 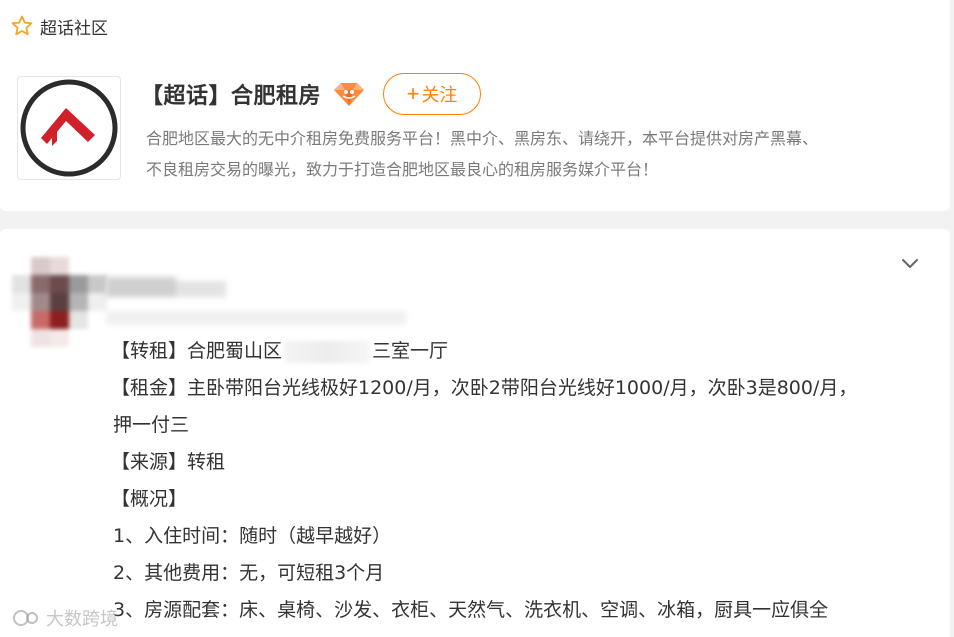 I want to click on topic-logo, so click(x=69, y=128).